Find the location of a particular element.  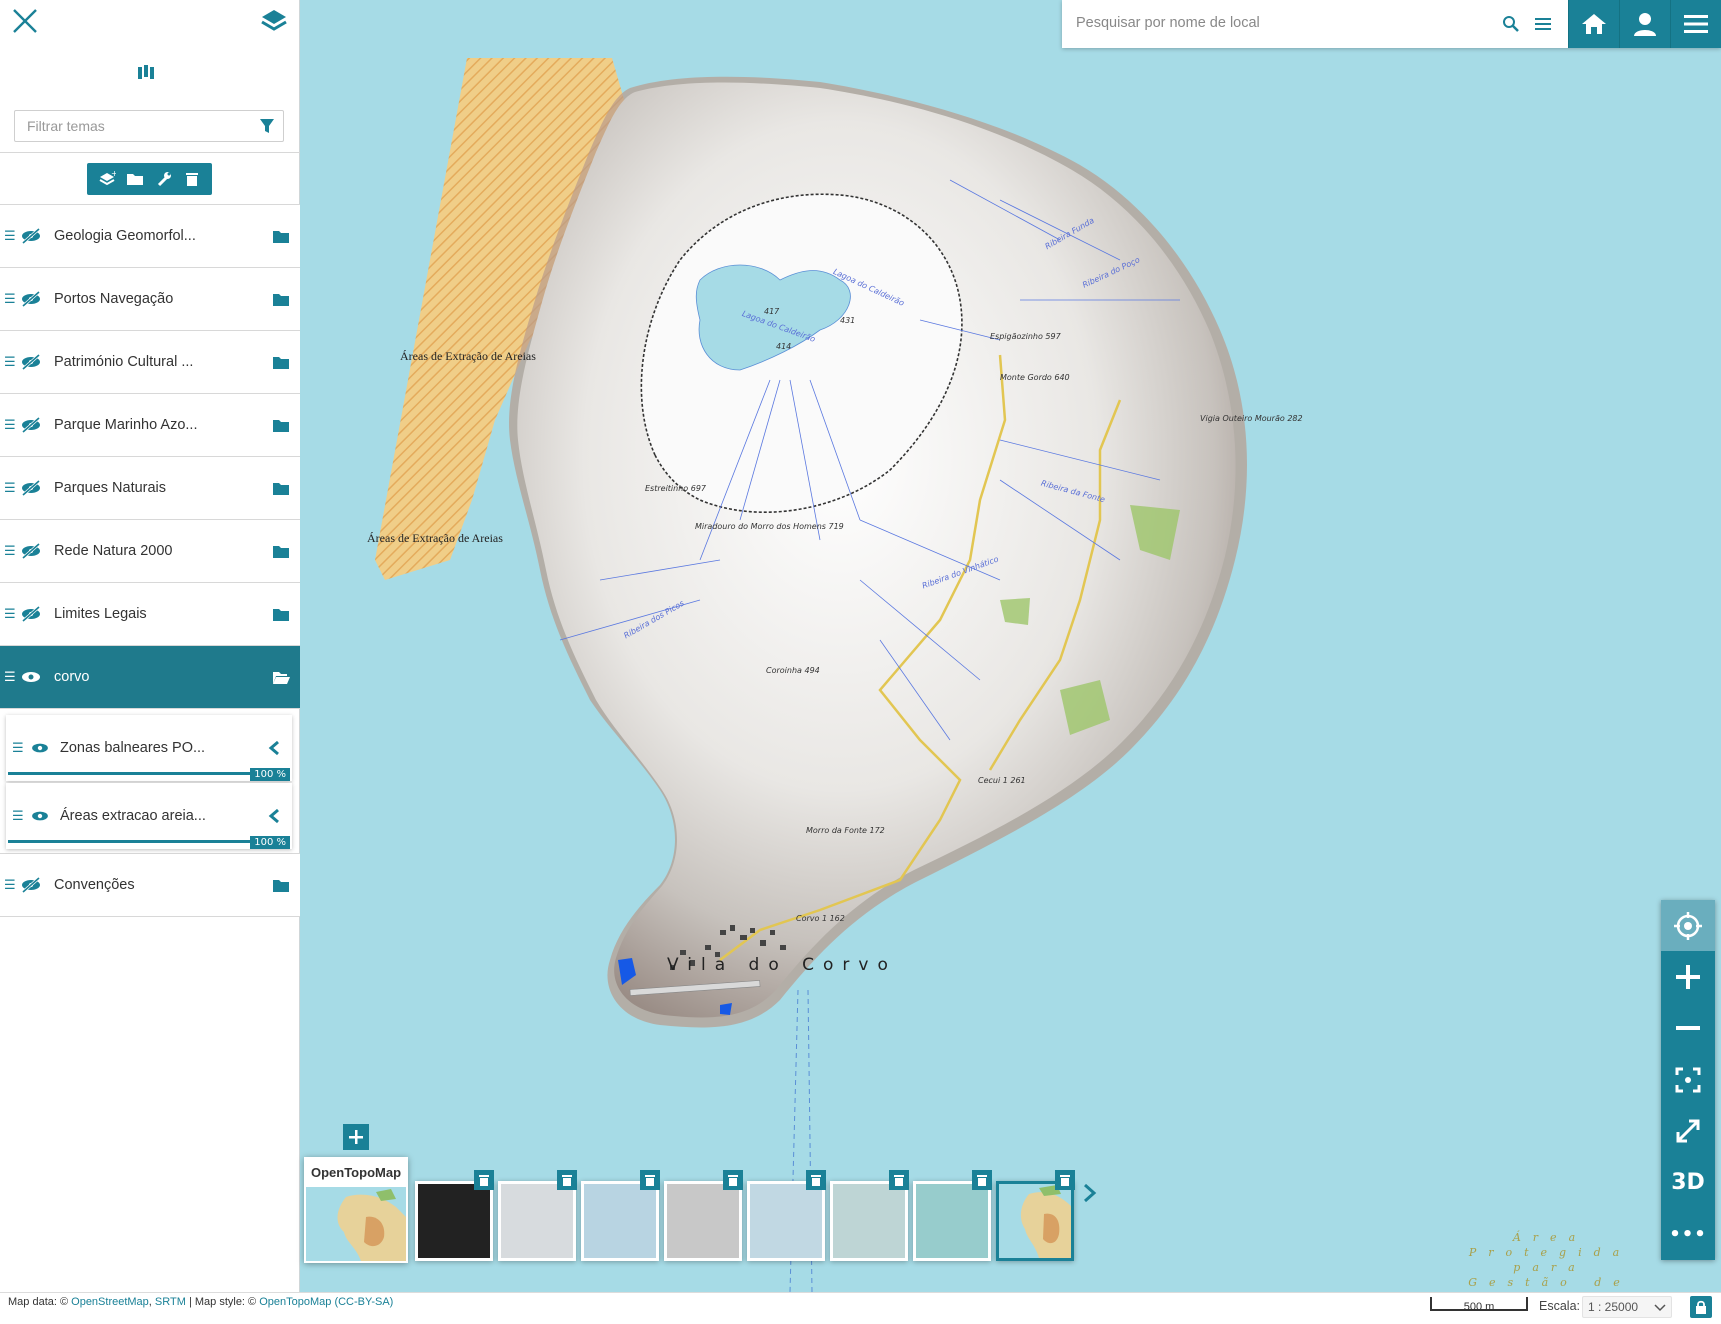

layer-group-item: ☰ Rede Natura 2000 is located at coordinates (150, 551).